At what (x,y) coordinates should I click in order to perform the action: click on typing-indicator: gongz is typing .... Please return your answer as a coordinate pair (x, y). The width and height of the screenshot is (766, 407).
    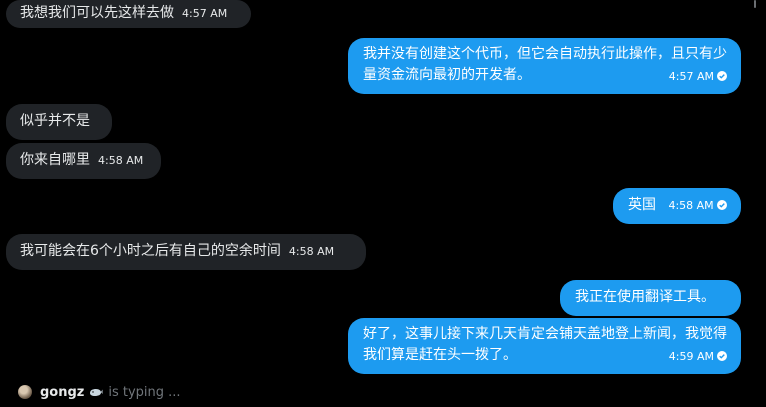
    Looking at the image, I should click on (99, 392).